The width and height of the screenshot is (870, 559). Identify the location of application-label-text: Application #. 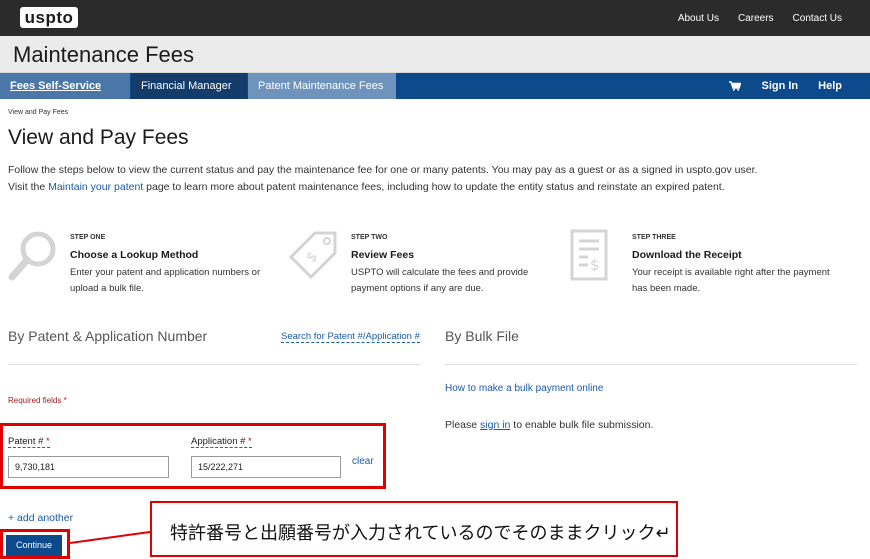
(218, 441).